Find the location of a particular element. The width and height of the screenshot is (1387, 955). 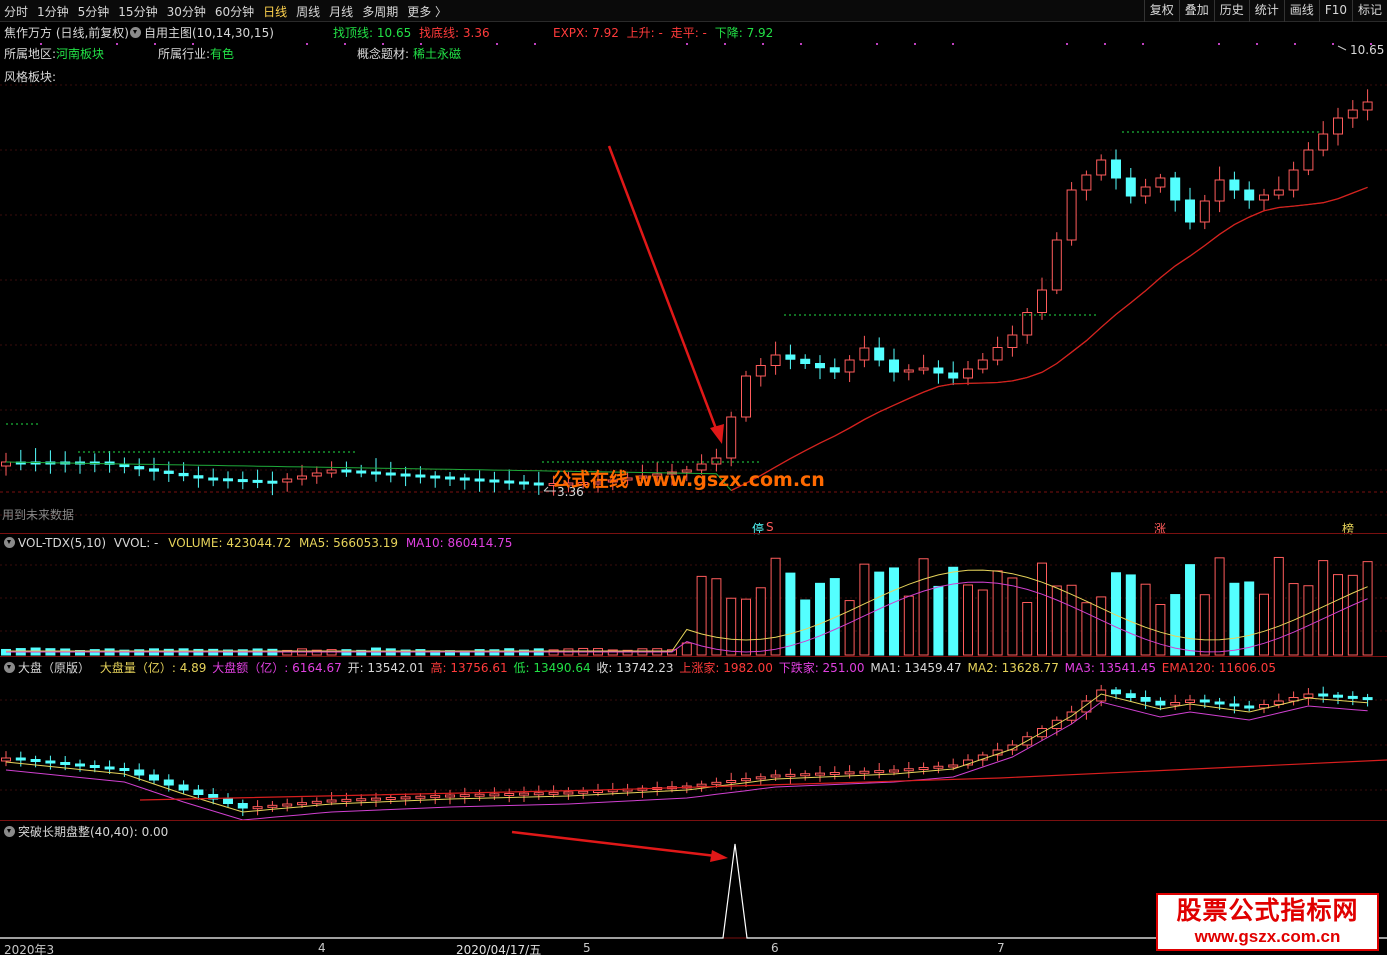

market-ma1-value: MA1: 13459.47 is located at coordinates (916, 668).